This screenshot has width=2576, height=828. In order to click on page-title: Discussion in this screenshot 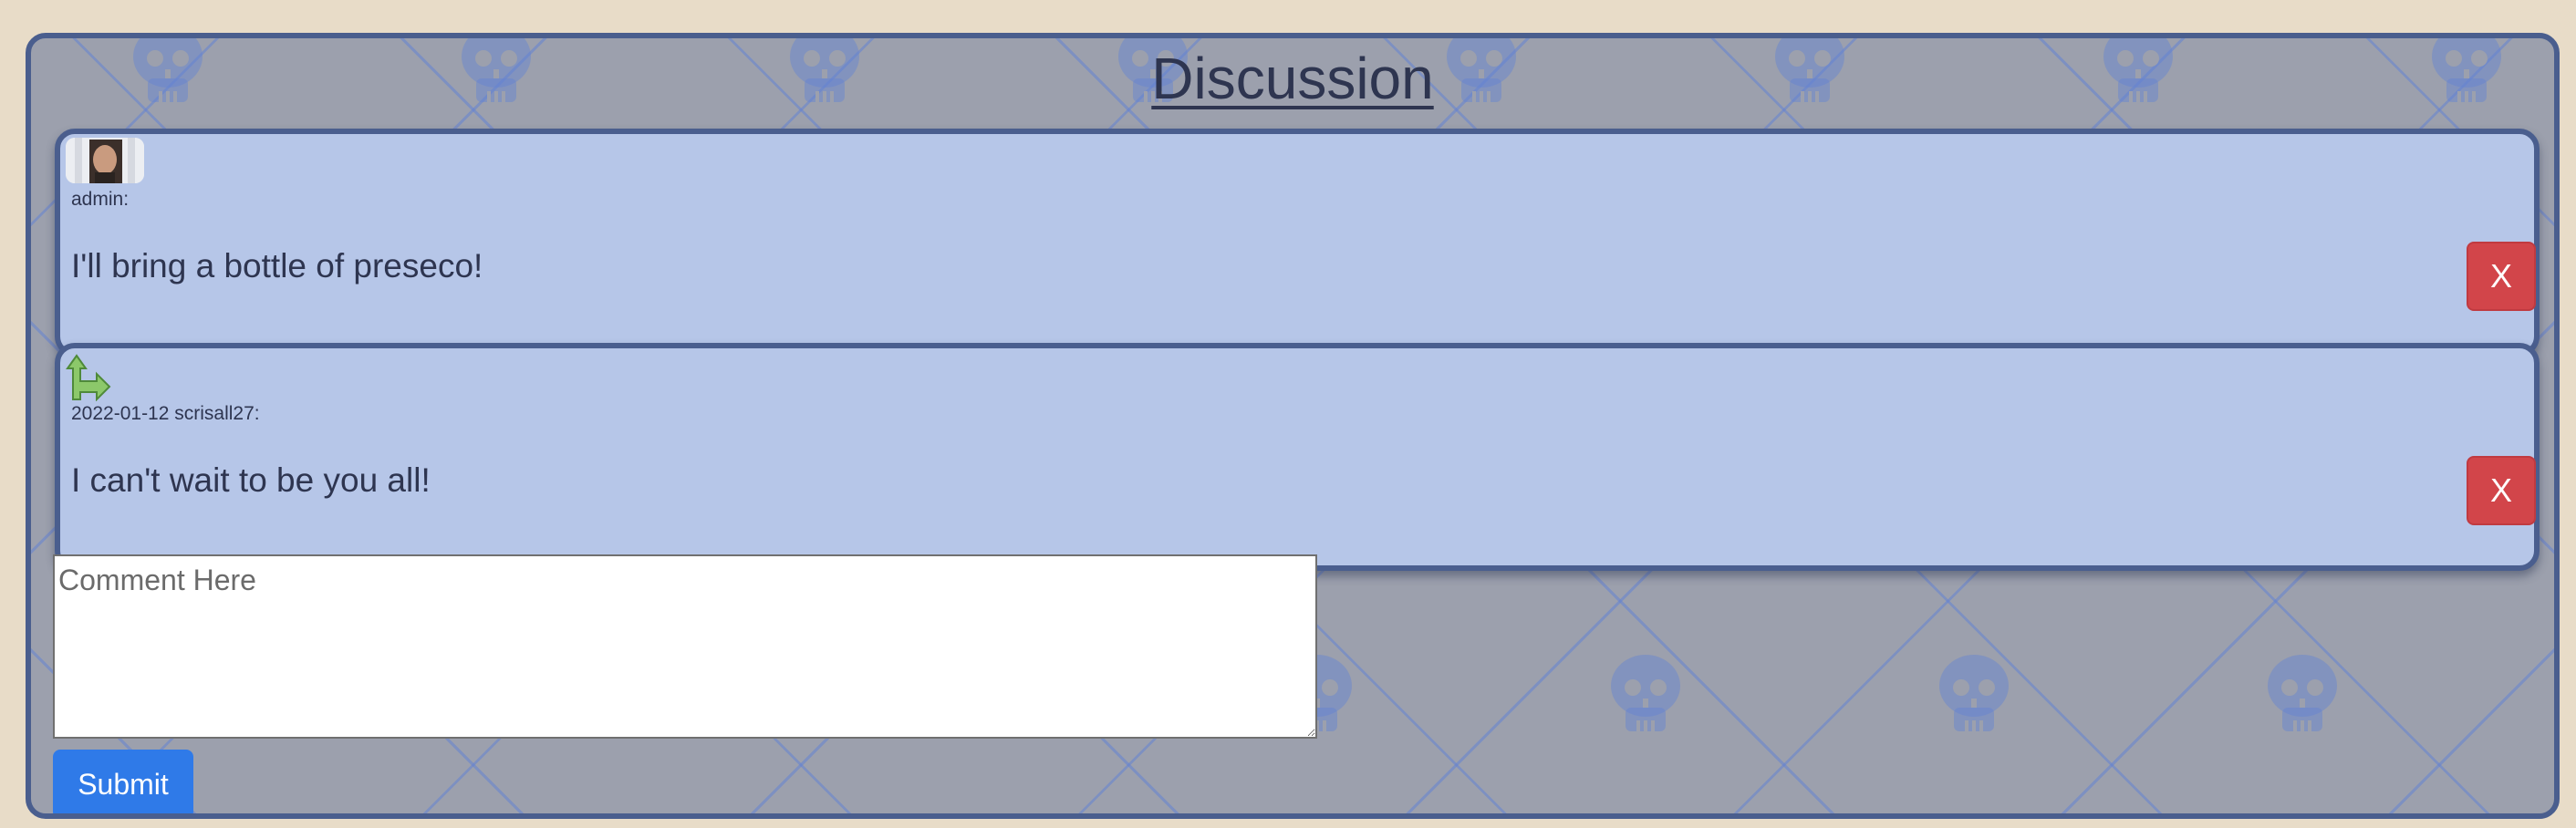, I will do `click(1292, 78)`.